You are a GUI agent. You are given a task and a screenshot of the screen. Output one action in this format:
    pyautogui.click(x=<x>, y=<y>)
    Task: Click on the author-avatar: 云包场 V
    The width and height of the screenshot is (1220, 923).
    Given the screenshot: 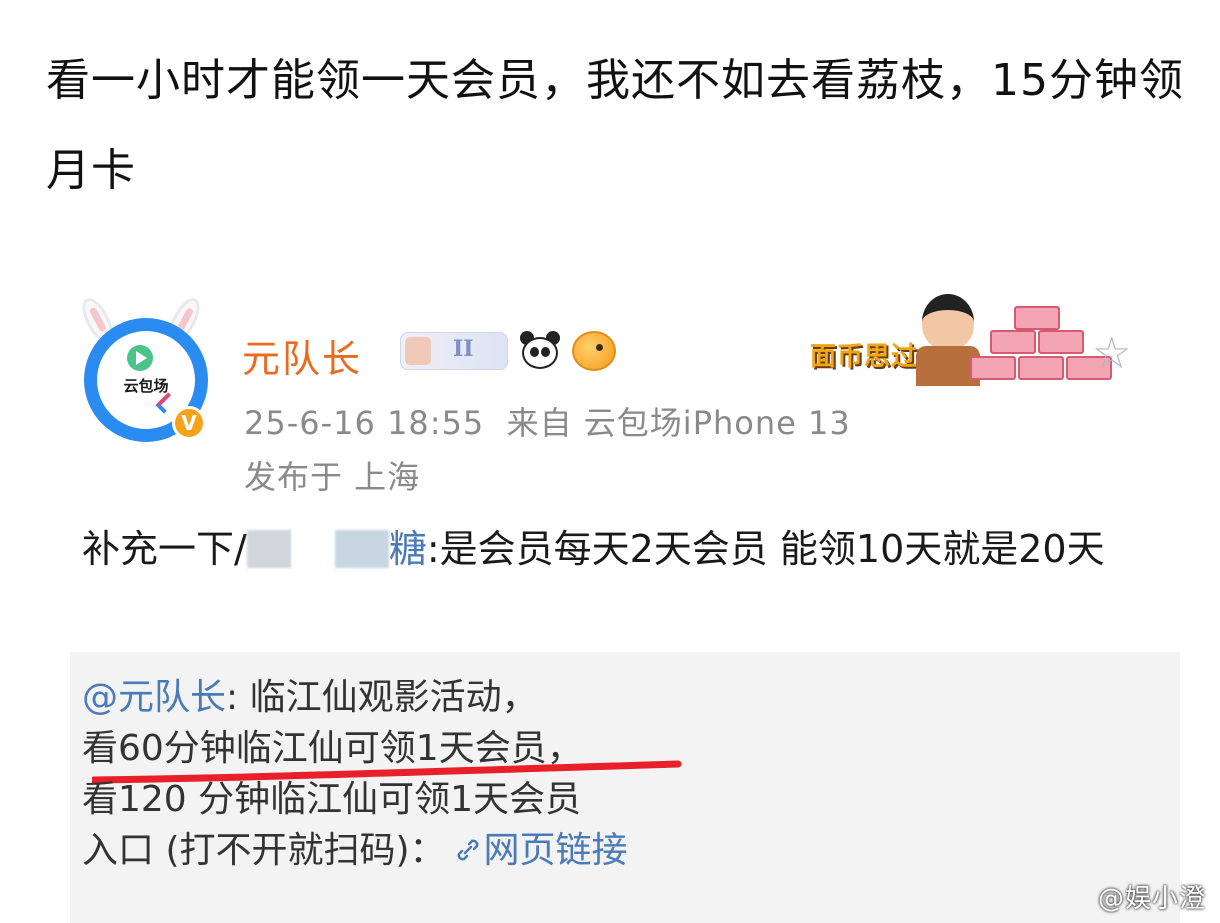 What is the action you would take?
    pyautogui.click(x=146, y=369)
    